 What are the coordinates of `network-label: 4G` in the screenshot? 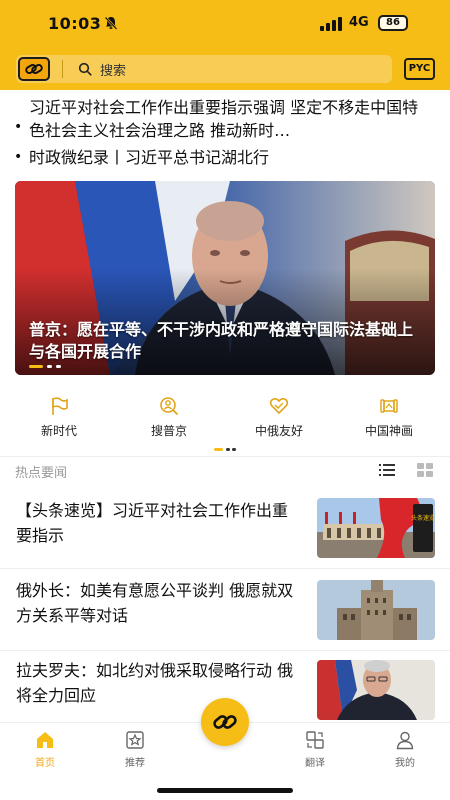 It's located at (359, 22).